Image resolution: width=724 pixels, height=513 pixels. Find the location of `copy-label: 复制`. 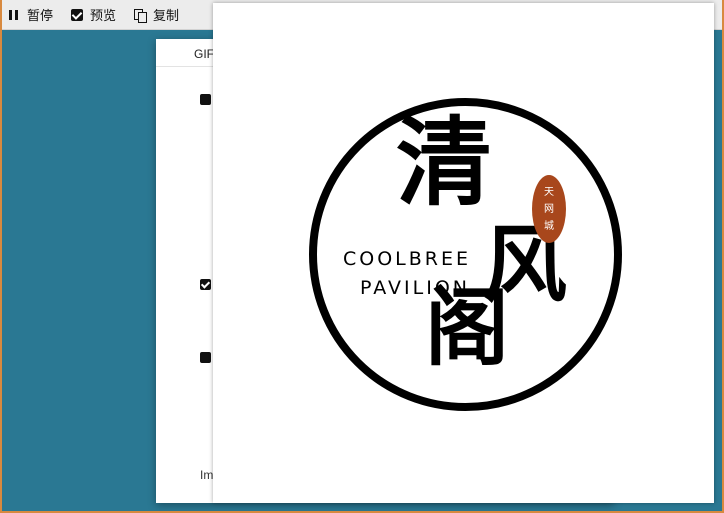

copy-label: 复制 is located at coordinates (166, 16).